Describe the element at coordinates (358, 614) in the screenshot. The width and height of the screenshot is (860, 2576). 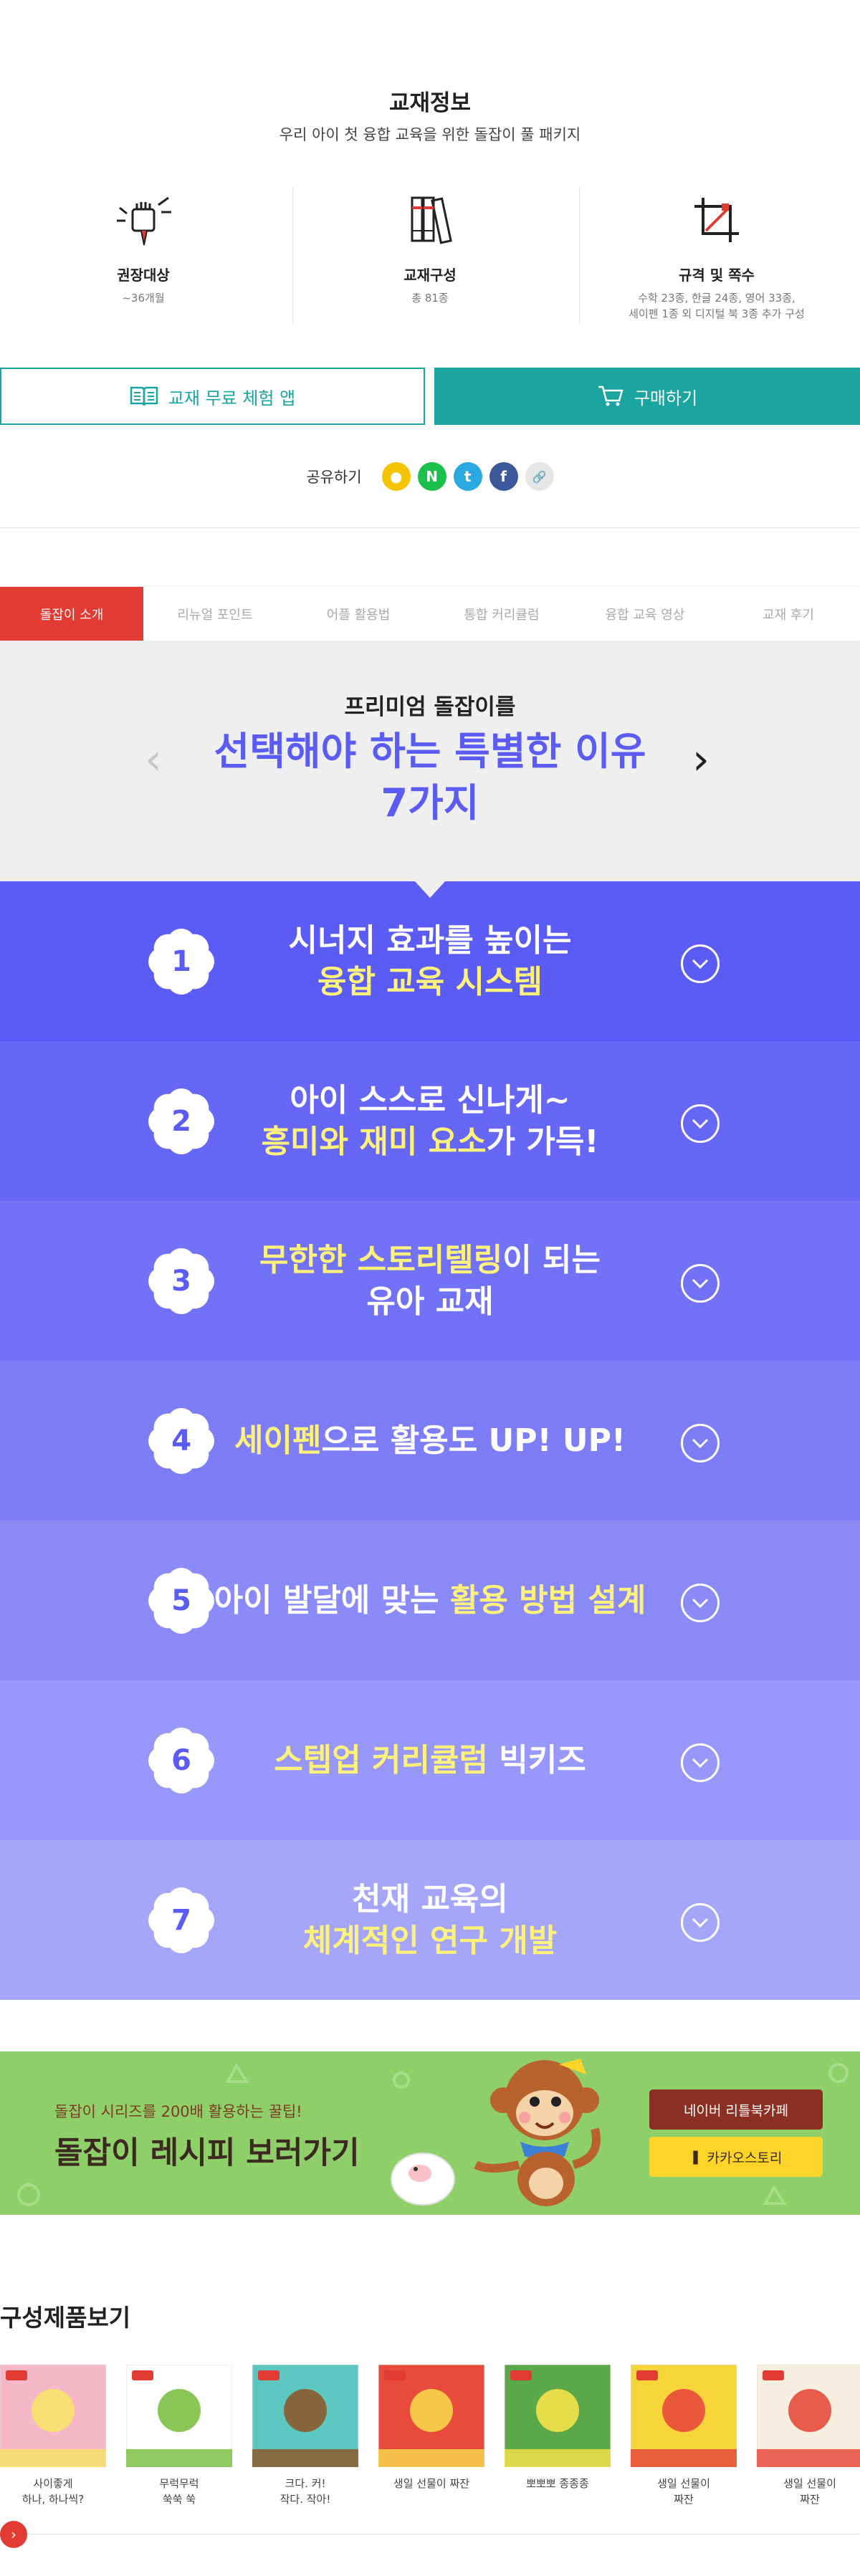
I see `tab-2: 어플 활용법` at that location.